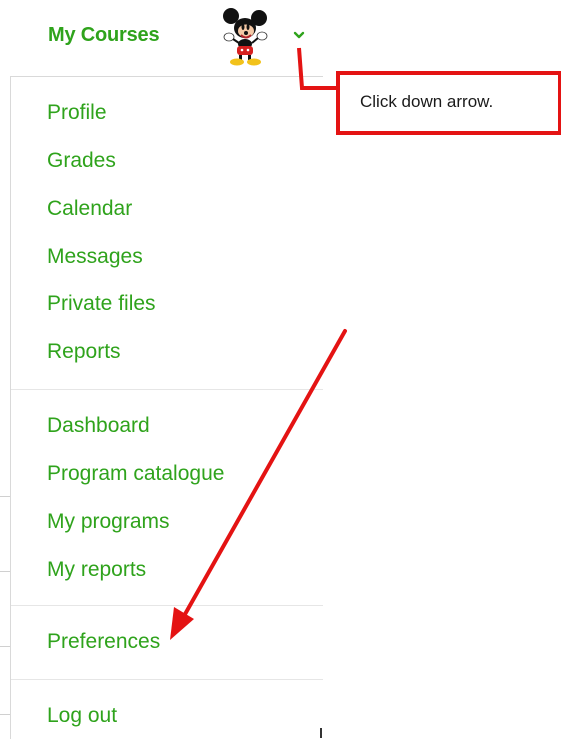  I want to click on menu-item-reports: Reports, so click(84, 352).